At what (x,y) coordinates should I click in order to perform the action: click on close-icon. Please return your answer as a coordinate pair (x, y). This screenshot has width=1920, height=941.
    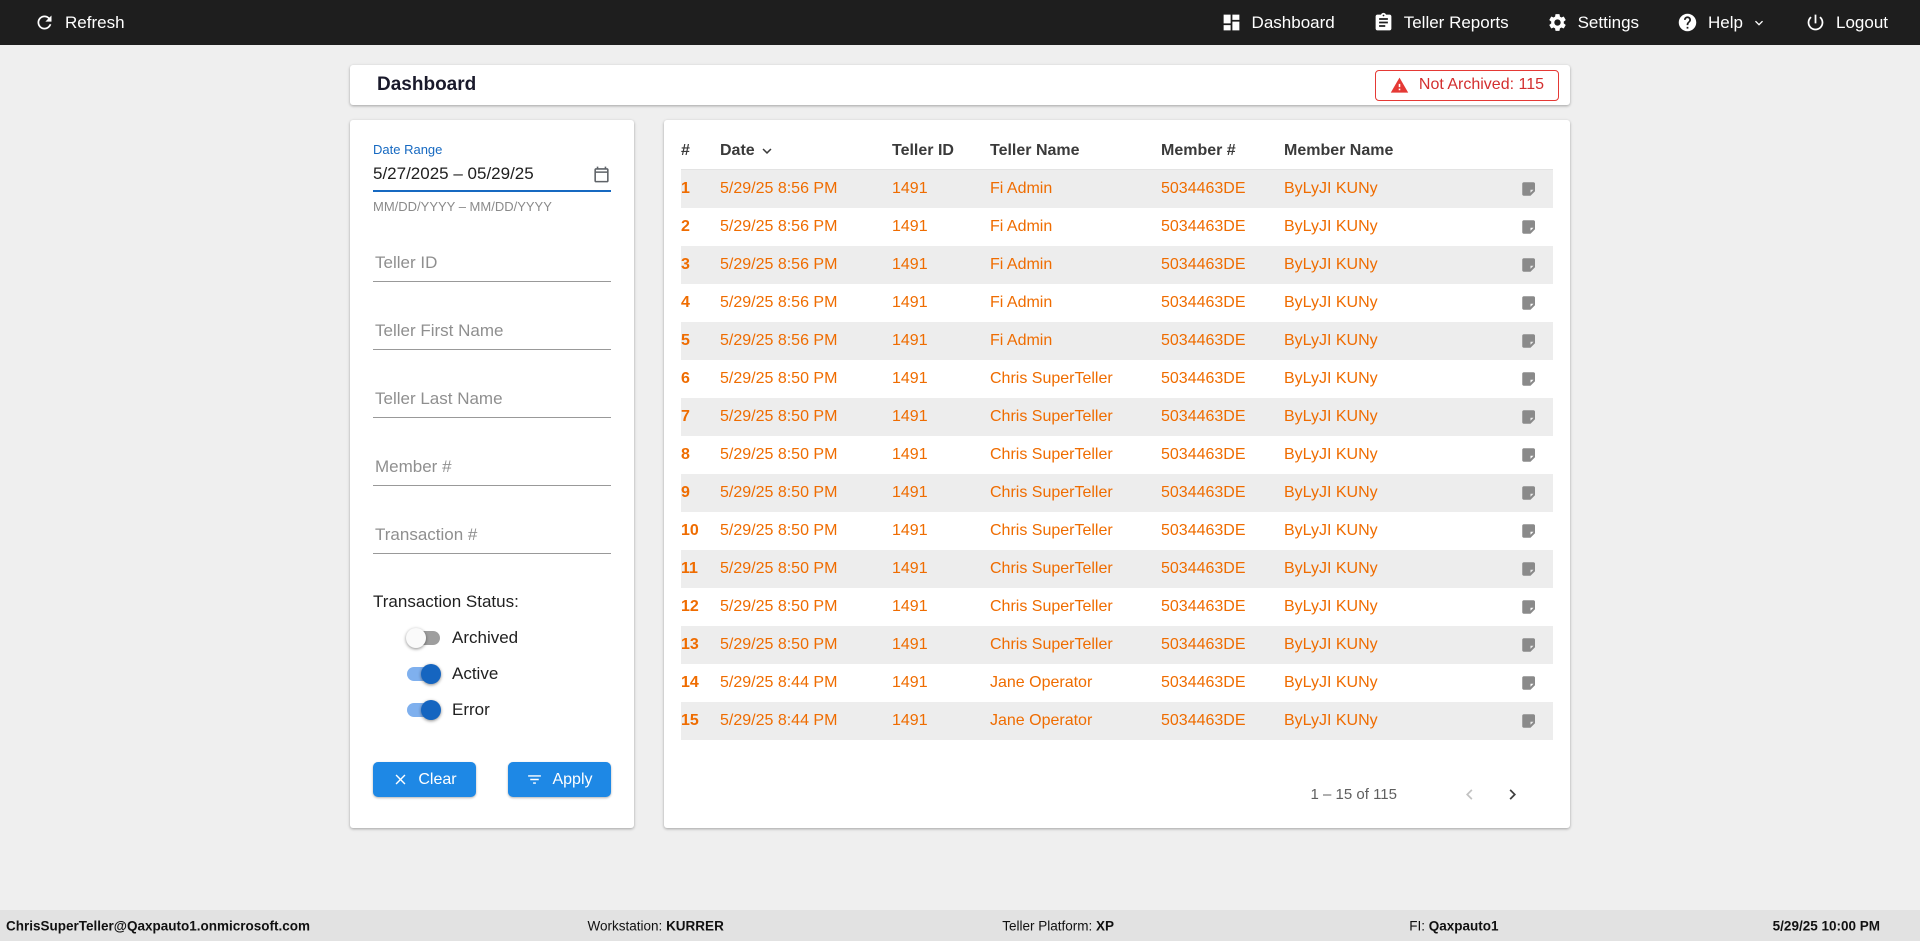
    Looking at the image, I should click on (400, 779).